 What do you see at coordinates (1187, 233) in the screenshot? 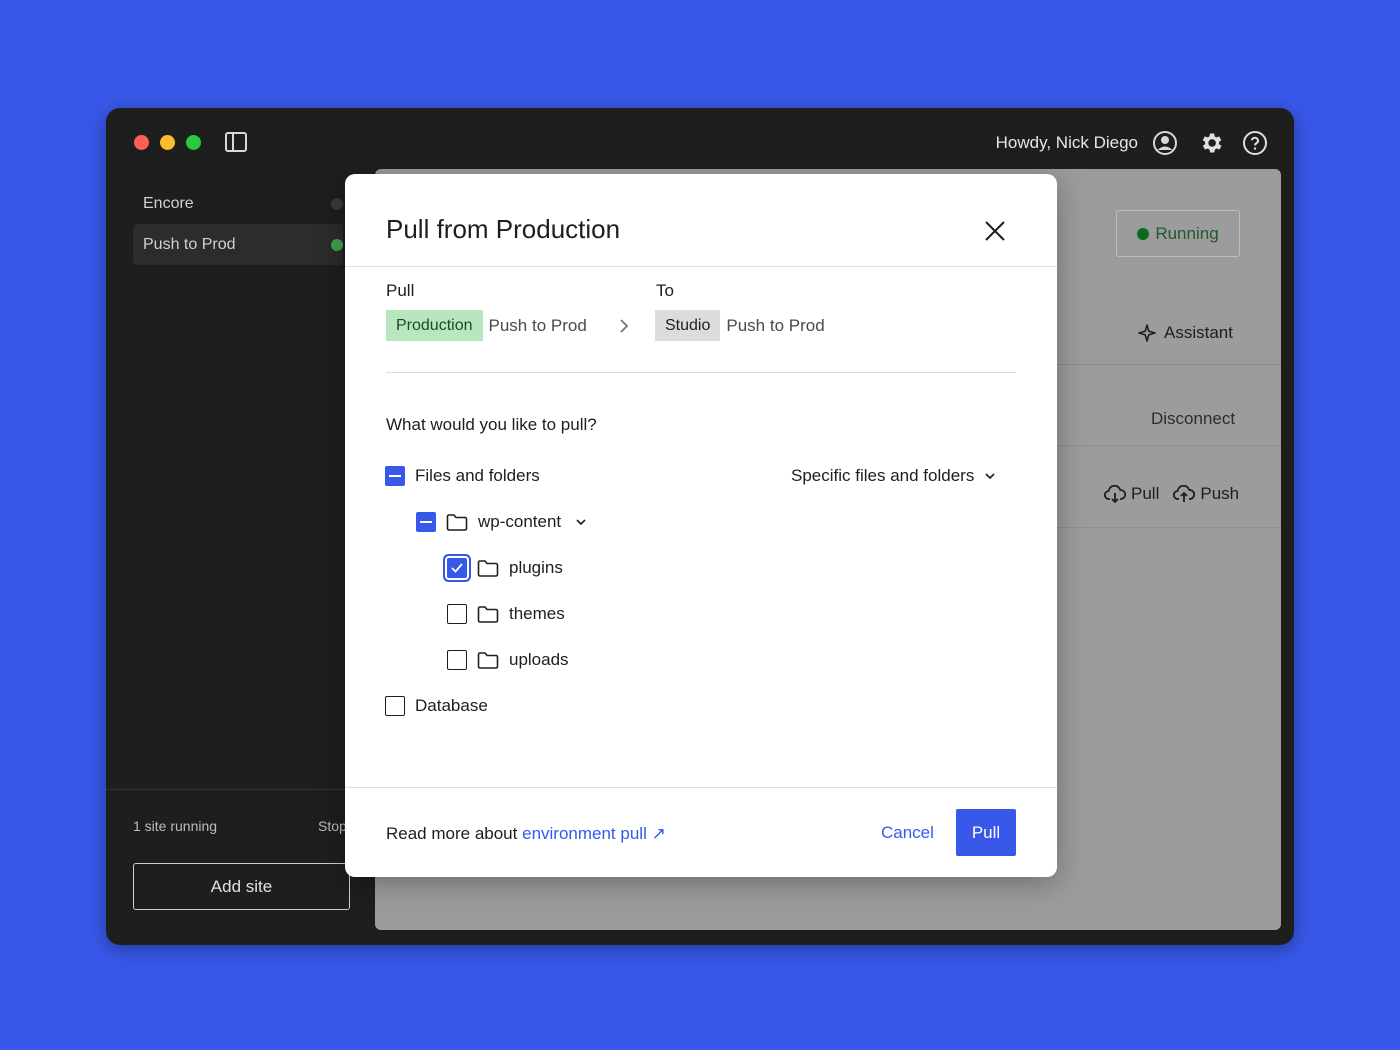
I see `status-label: Running` at bounding box center [1187, 233].